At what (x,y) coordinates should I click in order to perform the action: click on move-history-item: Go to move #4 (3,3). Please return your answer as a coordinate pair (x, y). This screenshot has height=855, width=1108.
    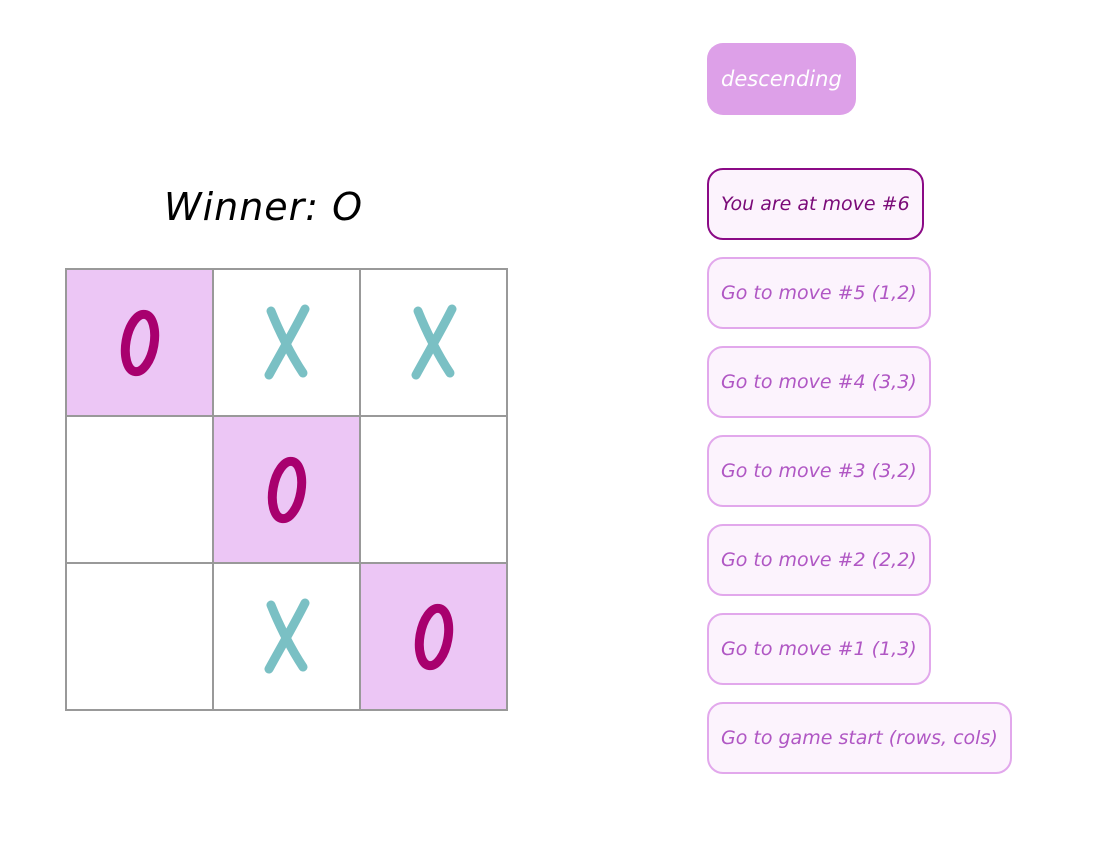
    Looking at the image, I should click on (859, 390).